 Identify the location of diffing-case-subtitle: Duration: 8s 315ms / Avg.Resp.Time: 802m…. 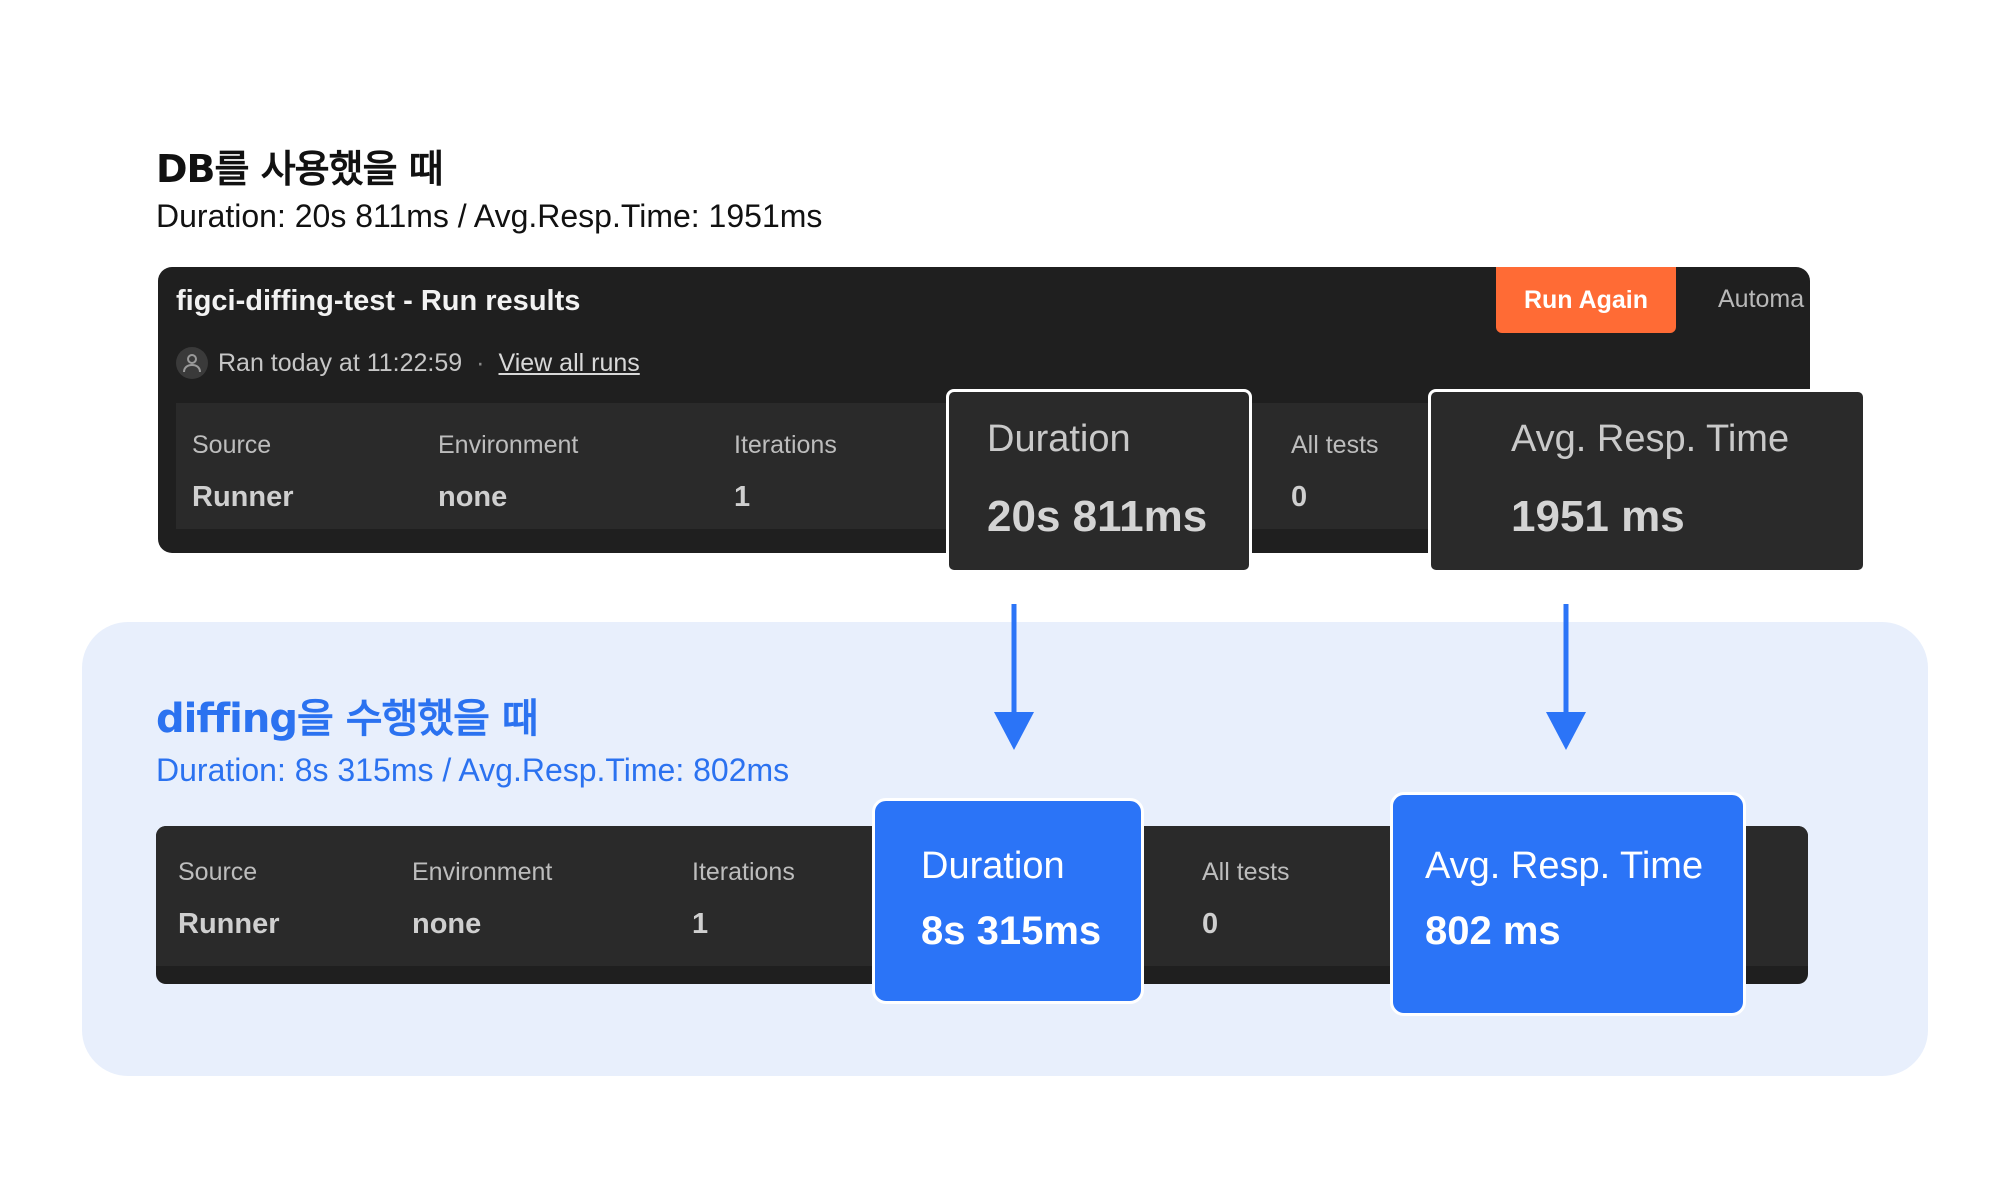
(473, 770).